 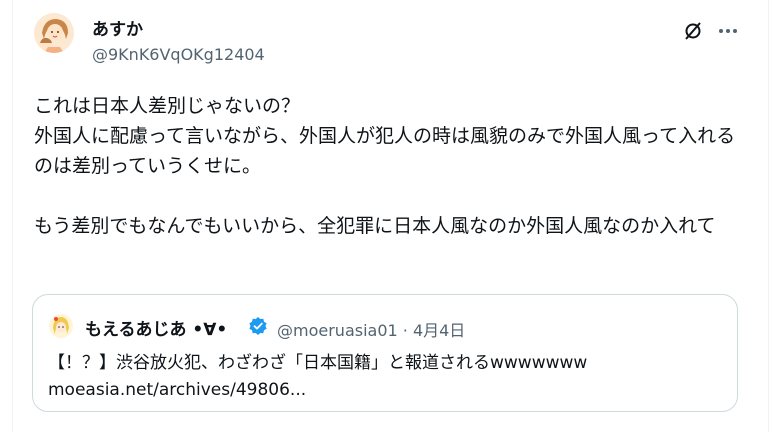 I want to click on author-avatar, so click(x=54, y=33).